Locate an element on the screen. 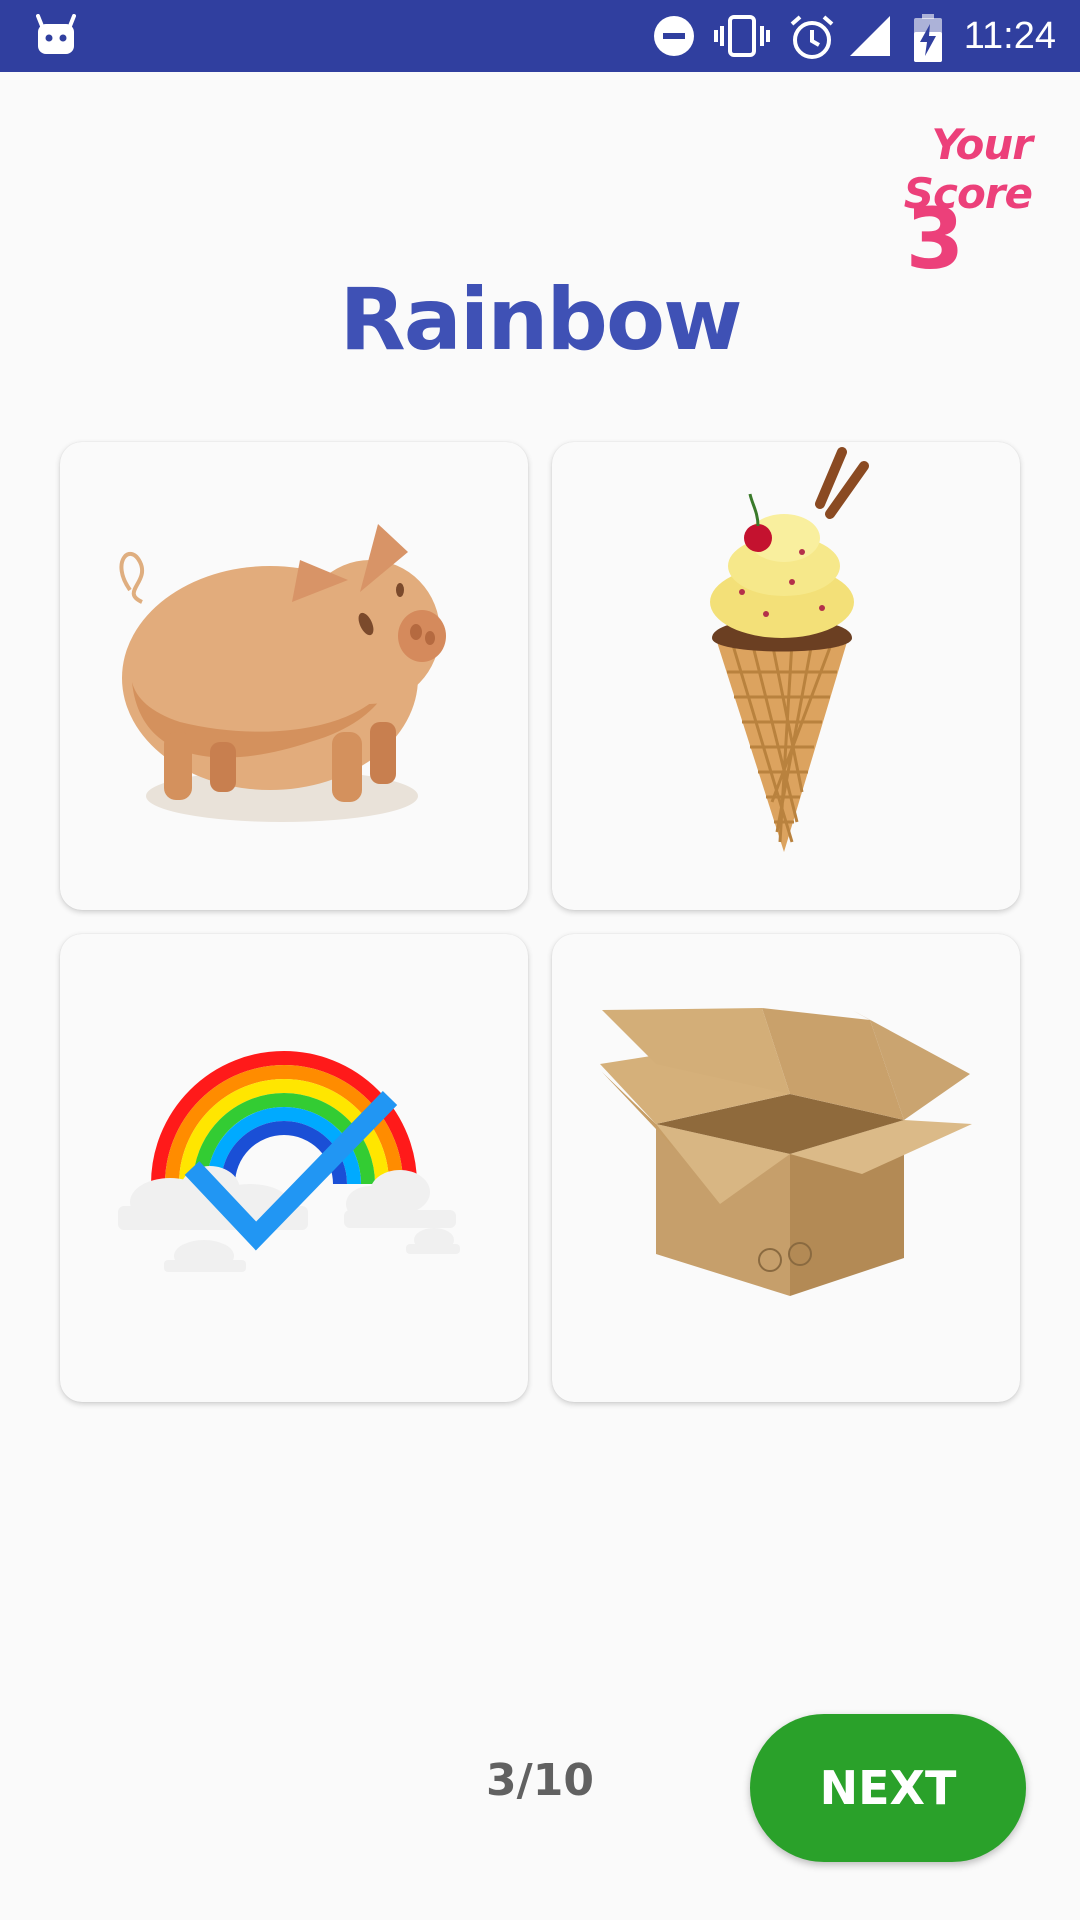 This screenshot has height=1920, width=1080. cardboard-box-image is located at coordinates (786, 1152).